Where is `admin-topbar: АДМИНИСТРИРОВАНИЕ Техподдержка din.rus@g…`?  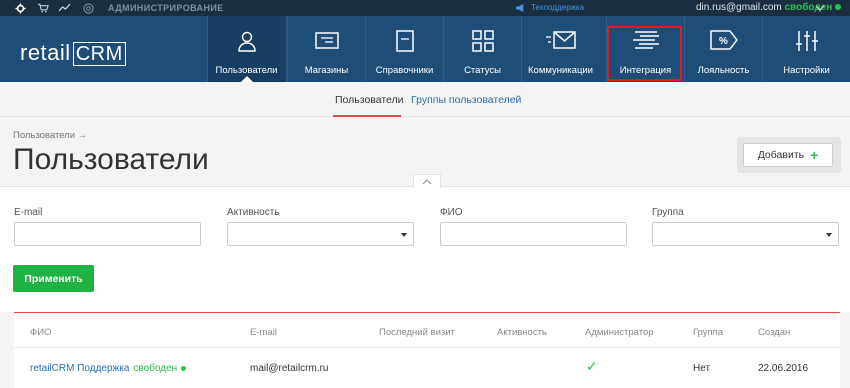
admin-topbar: АДМИНИСТРИРОВАНИЕ Техподдержка din.rus@g… is located at coordinates (425, 8).